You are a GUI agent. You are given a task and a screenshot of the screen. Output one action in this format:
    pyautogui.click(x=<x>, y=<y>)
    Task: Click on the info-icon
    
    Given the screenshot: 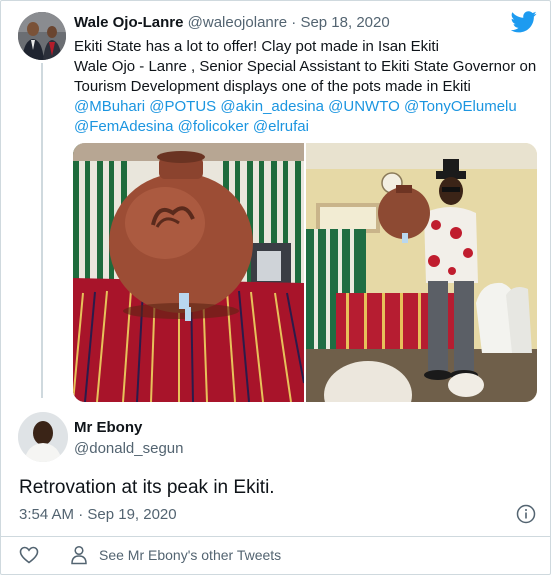 What is the action you would take?
    pyautogui.click(x=526, y=514)
    